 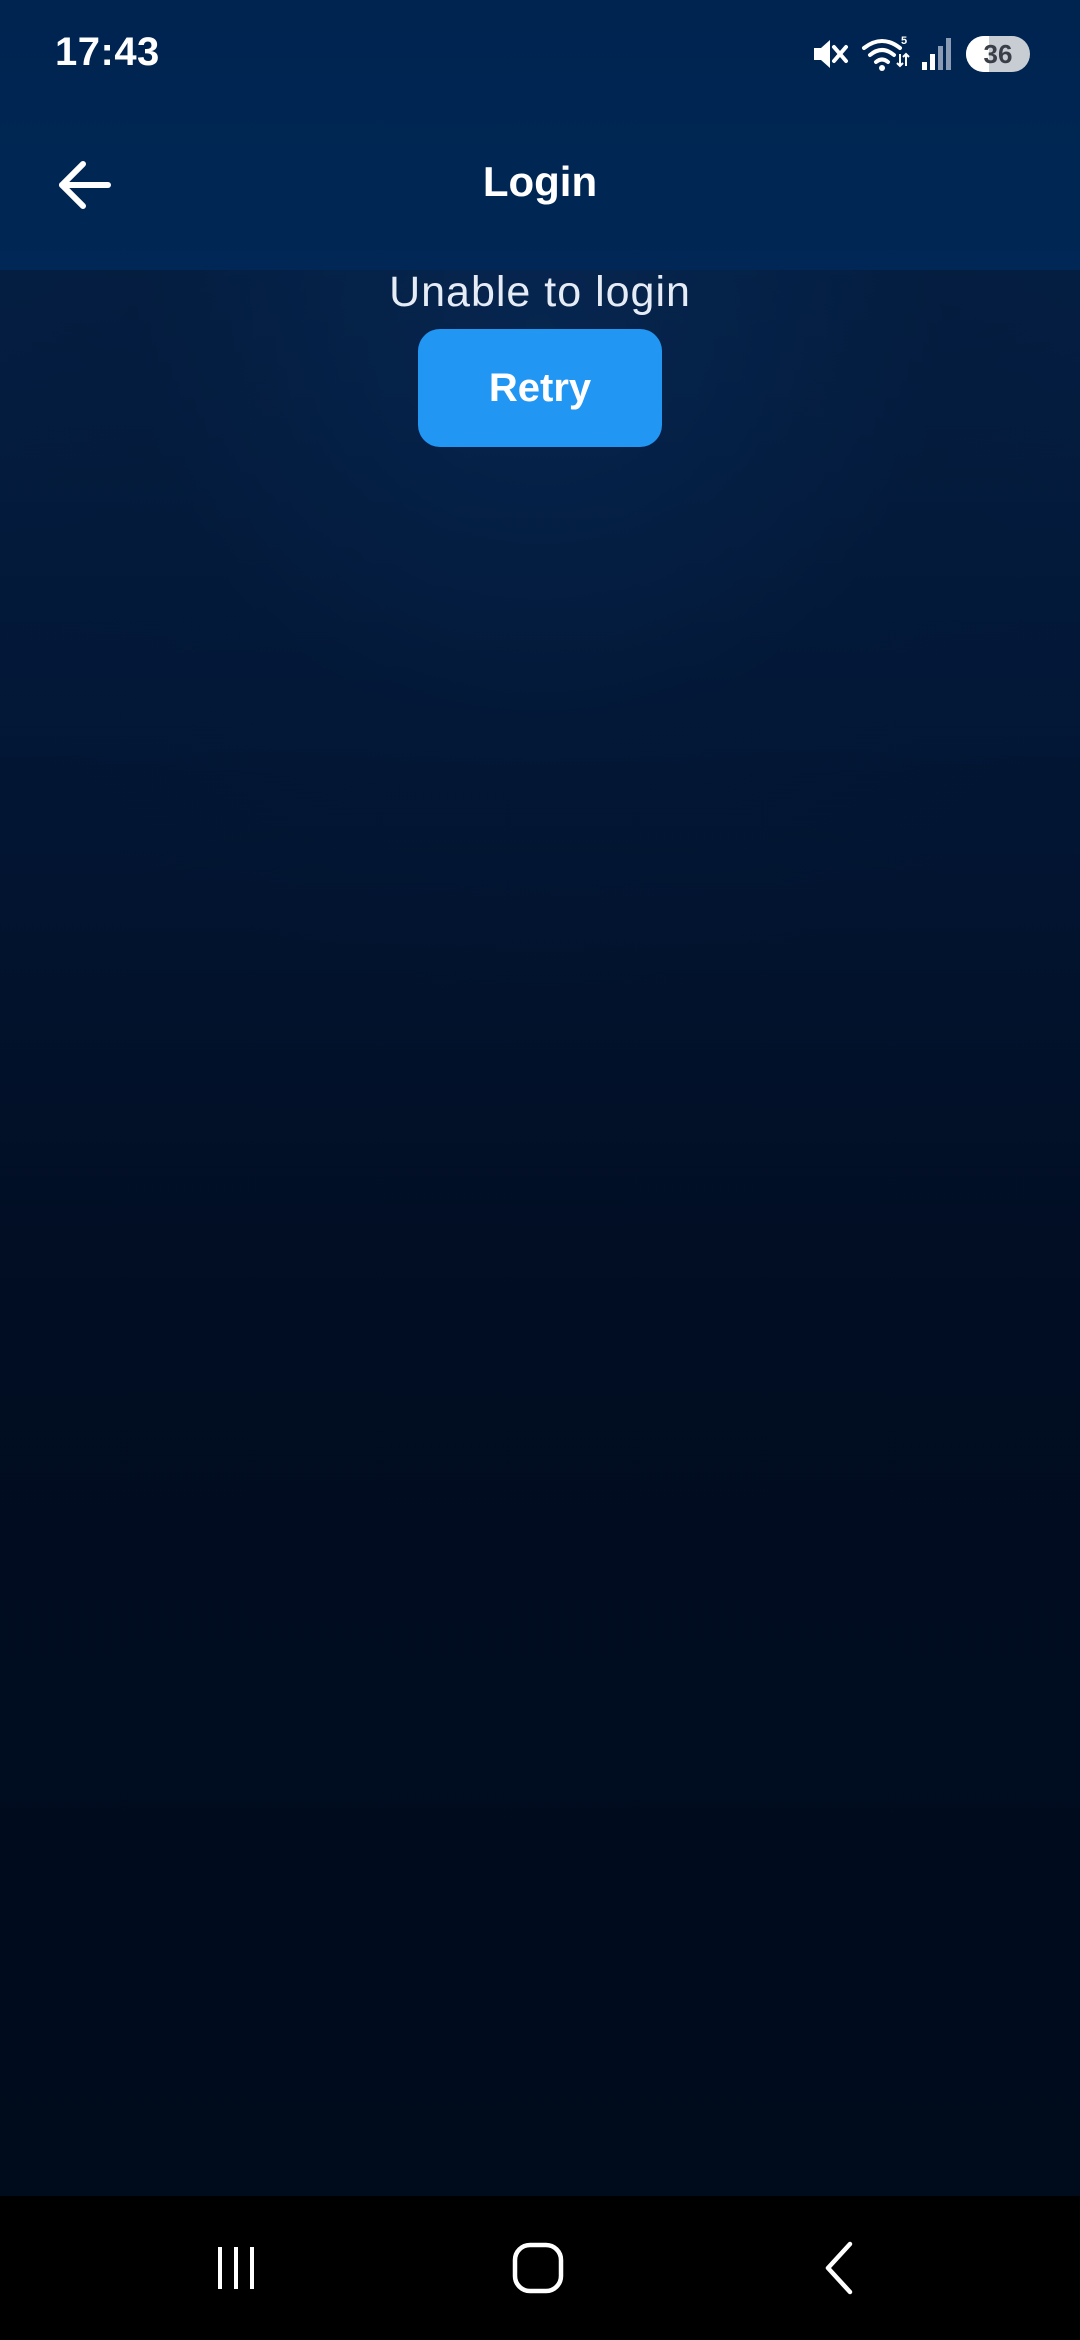 I want to click on system-nav-bar, so click(x=540, y=2268).